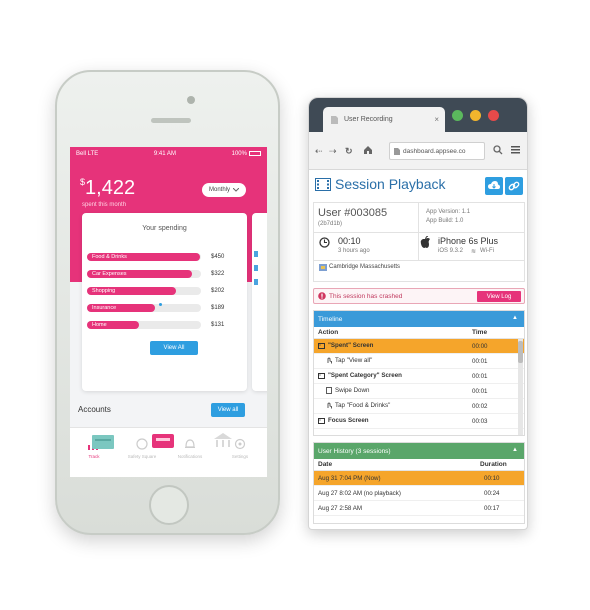  What do you see at coordinates (236, 190) in the screenshot?
I see `chevron-down-icon` at bounding box center [236, 190].